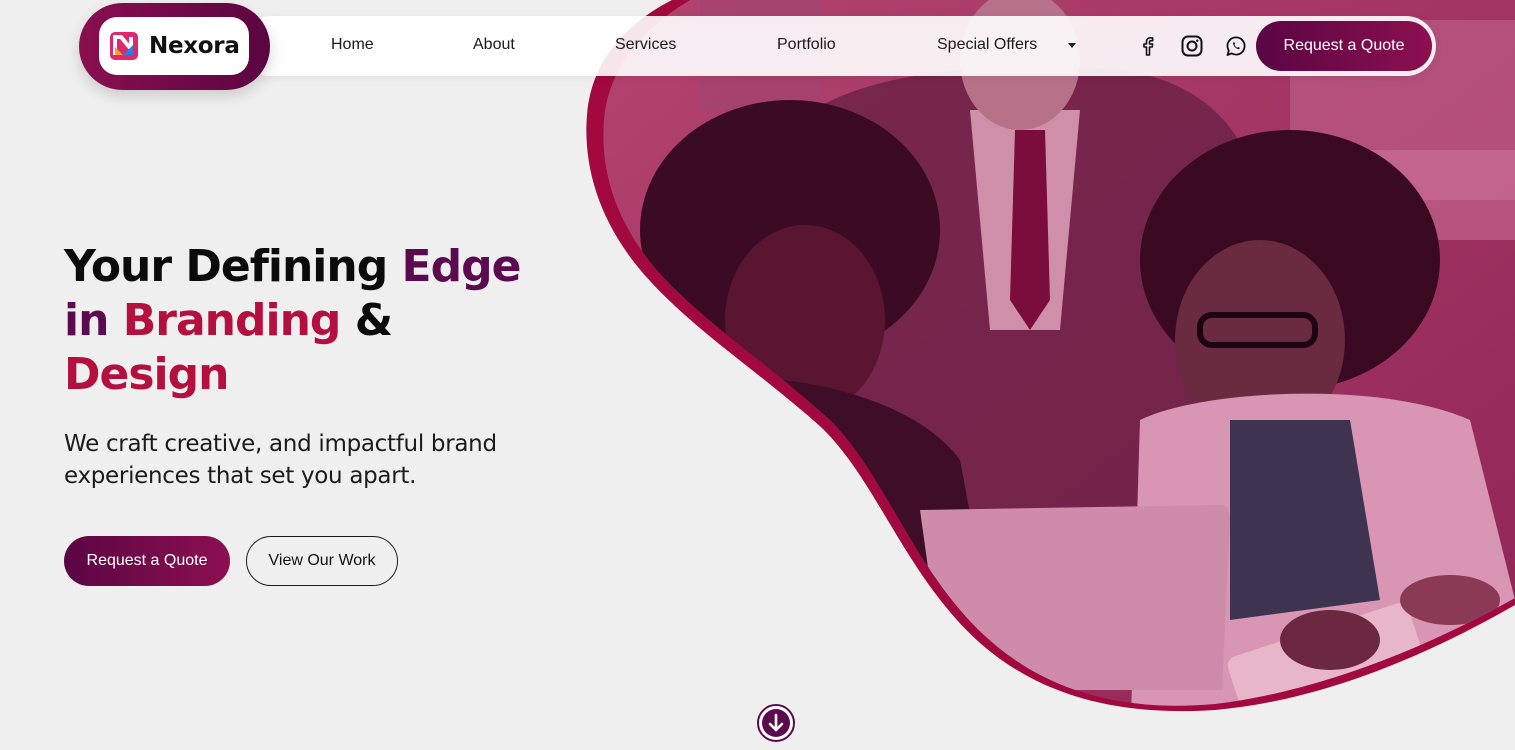 Image resolution: width=1515 pixels, height=750 pixels. Describe the element at coordinates (147, 561) in the screenshot. I see `request-quote-button: Request a Quote` at that location.